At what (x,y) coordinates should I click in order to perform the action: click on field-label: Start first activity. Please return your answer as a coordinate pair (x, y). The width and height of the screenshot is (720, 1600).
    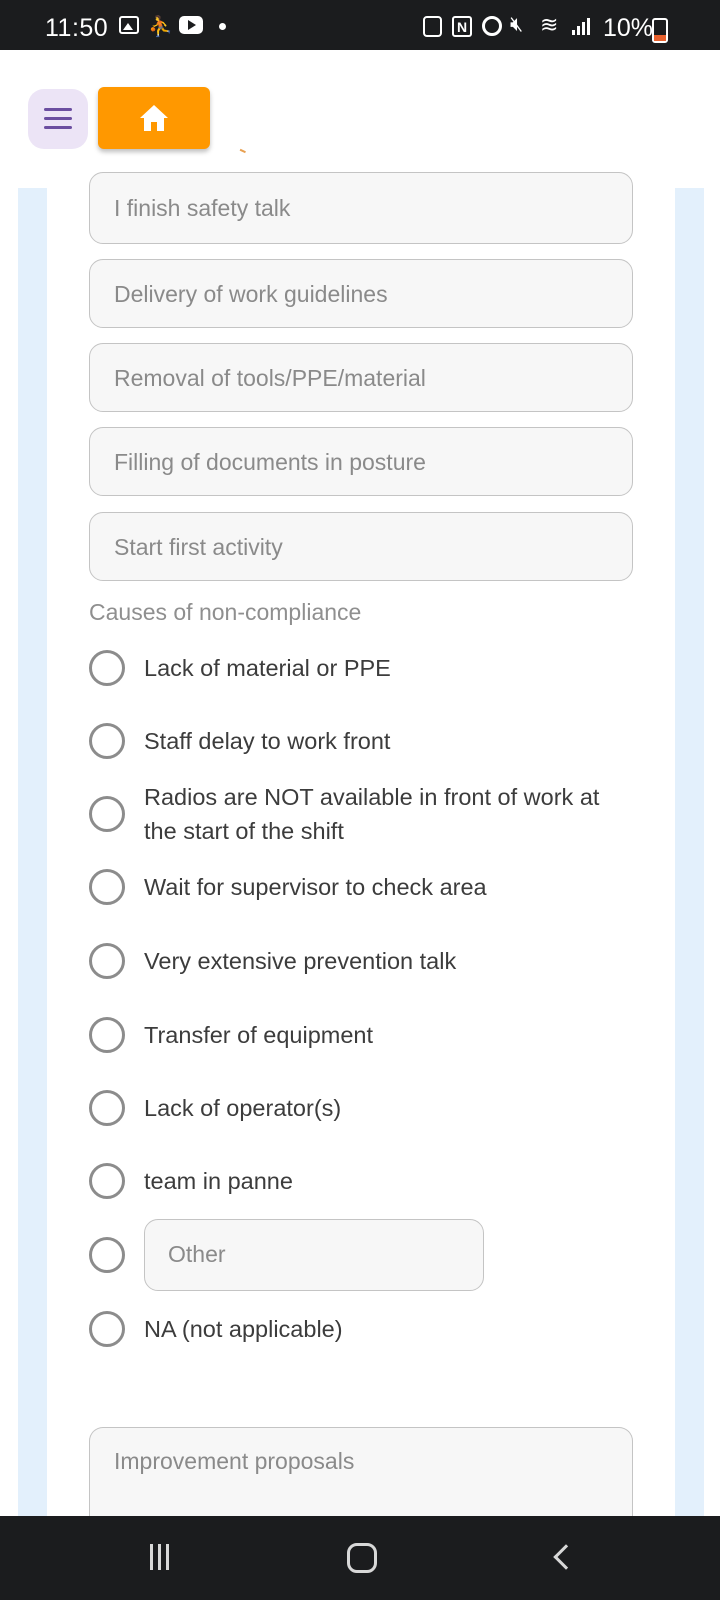
    Looking at the image, I should click on (198, 547).